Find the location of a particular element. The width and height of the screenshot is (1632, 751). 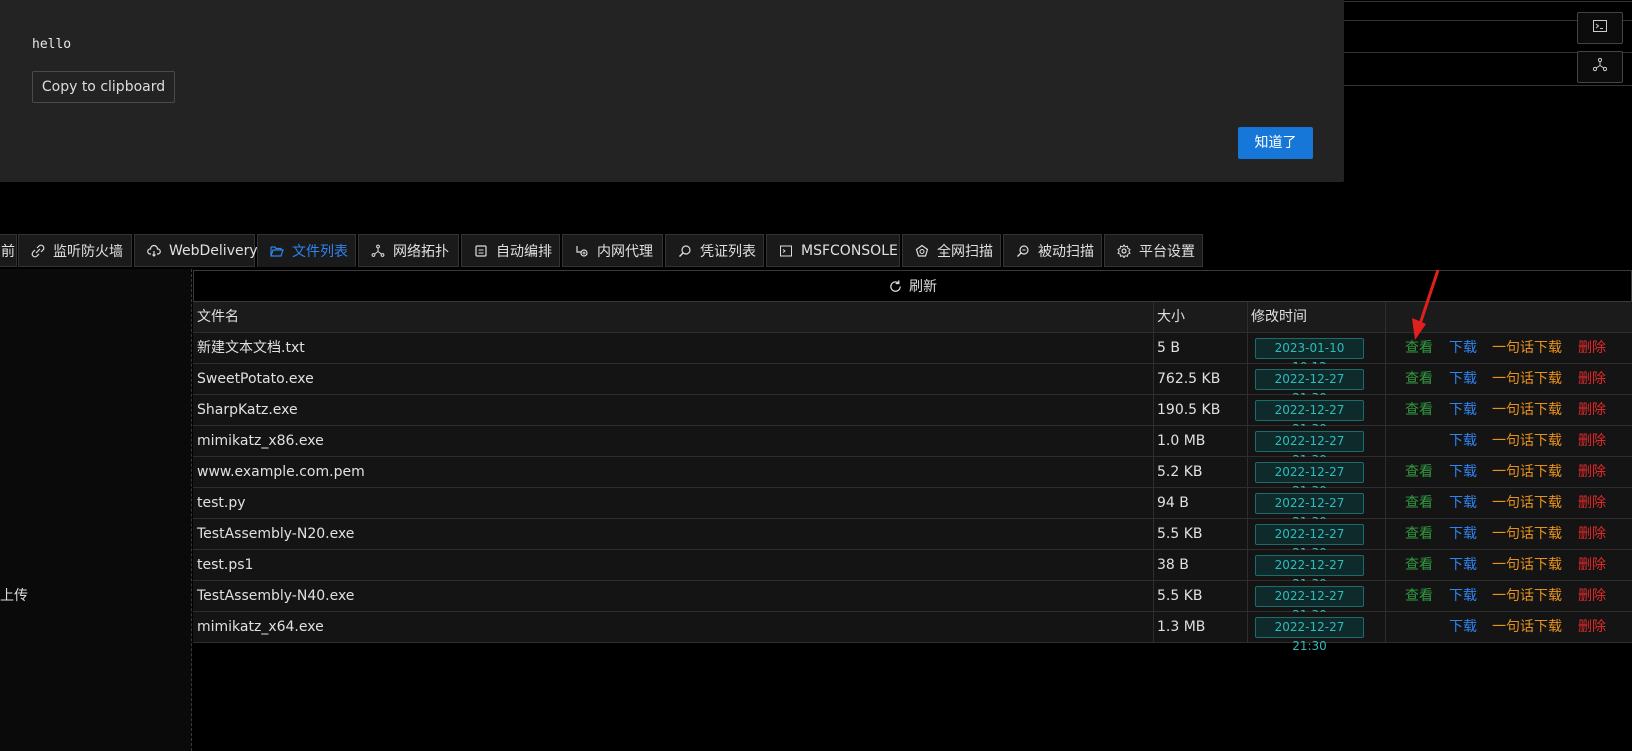

tab-msfconsole: MSFCONSOLE is located at coordinates (833, 250).